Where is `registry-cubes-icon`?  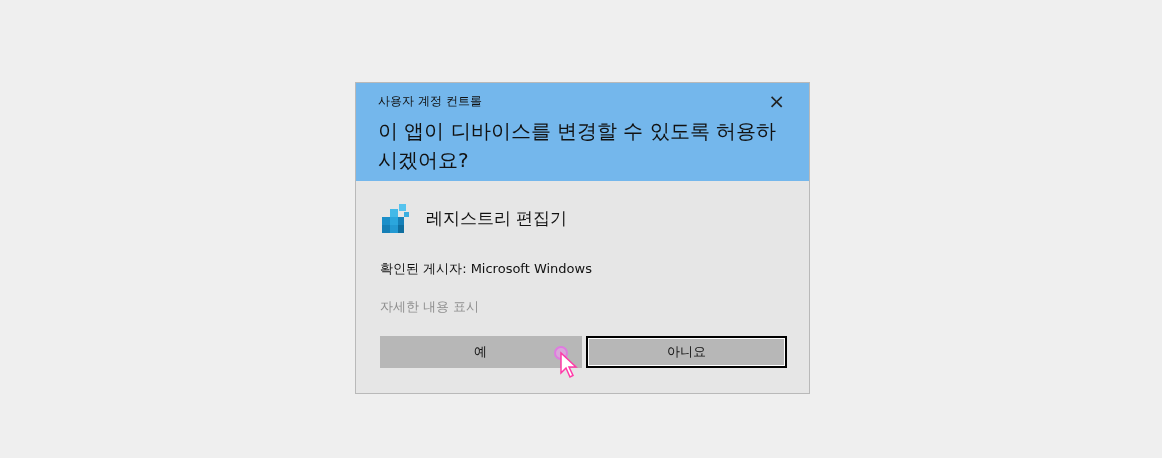
registry-cubes-icon is located at coordinates (395, 219).